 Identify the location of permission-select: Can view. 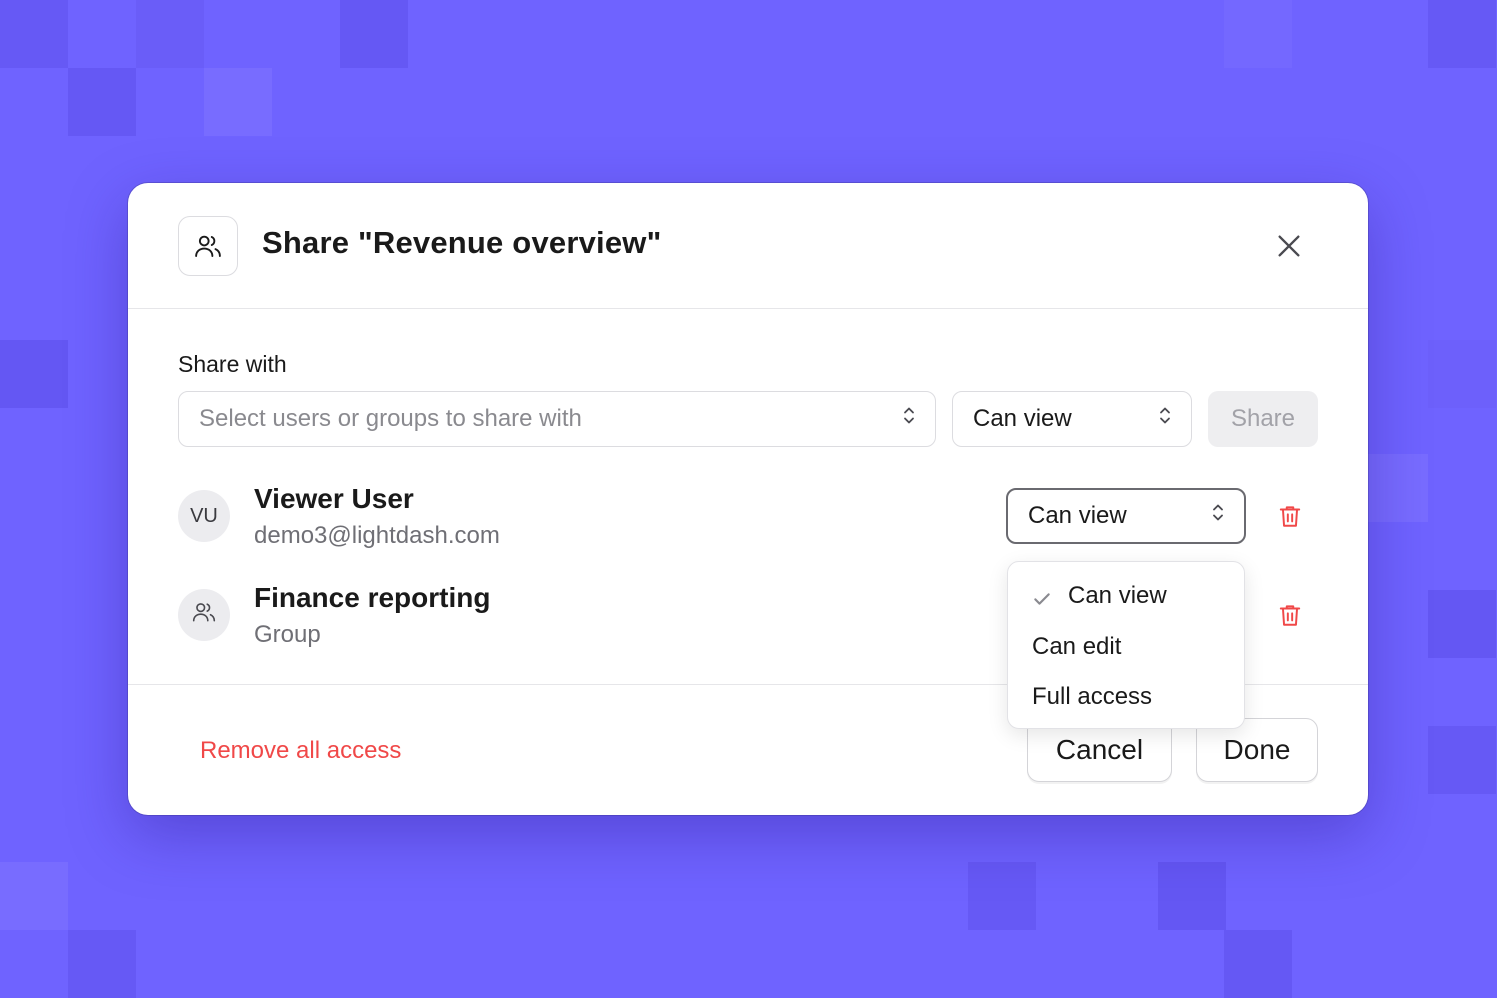
(1072, 419).